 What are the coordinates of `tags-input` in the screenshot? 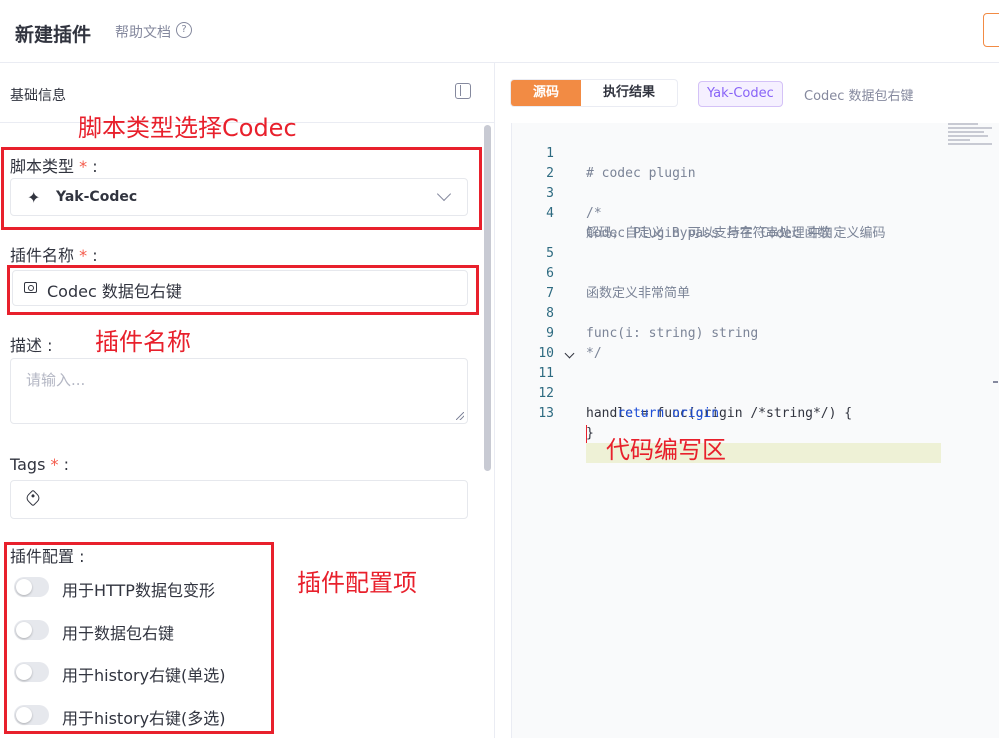 It's located at (239, 499).